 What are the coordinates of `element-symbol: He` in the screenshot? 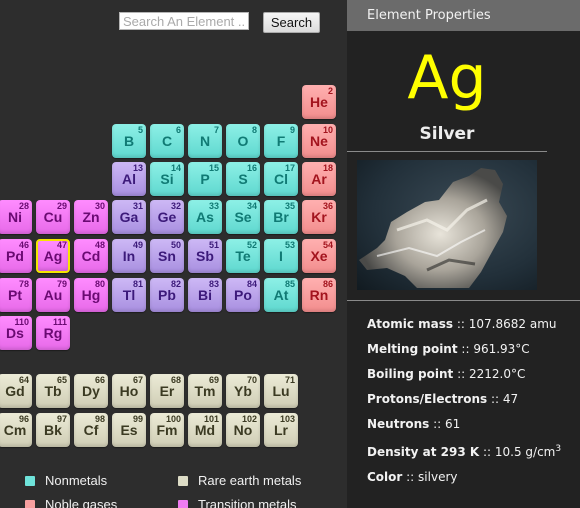 It's located at (319, 102).